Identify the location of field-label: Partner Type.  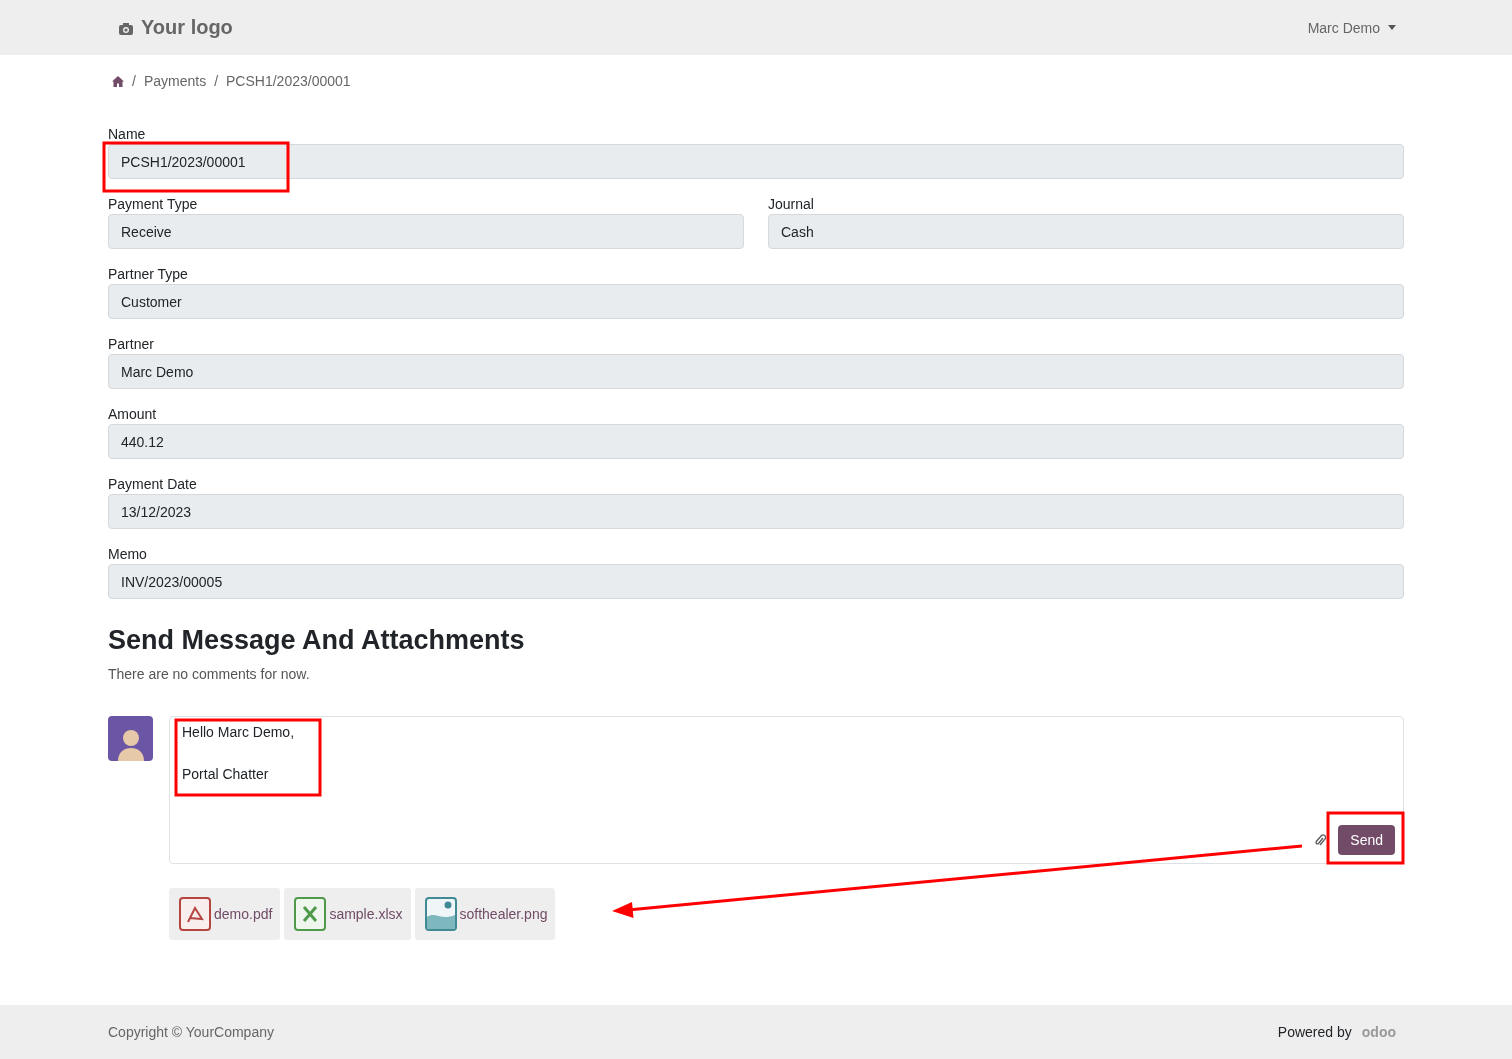
(148, 274).